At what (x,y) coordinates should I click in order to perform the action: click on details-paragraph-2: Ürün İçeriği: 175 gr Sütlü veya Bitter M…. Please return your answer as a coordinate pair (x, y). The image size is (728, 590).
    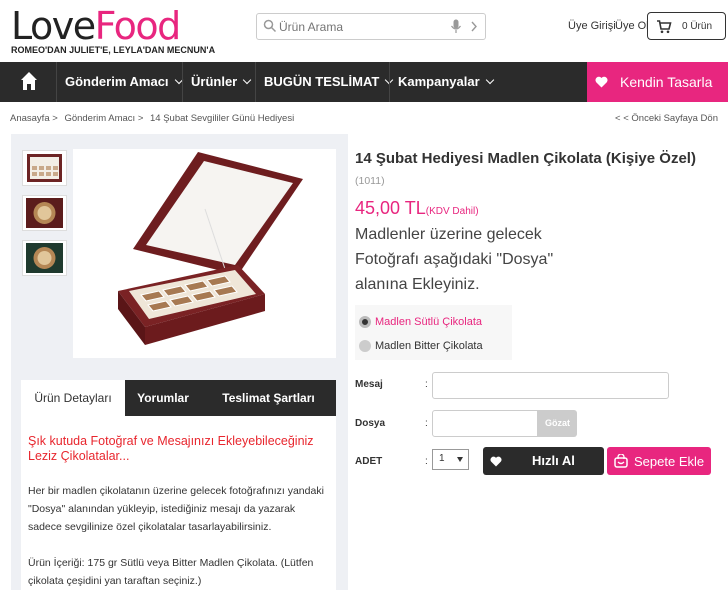
    Looking at the image, I should click on (171, 572).